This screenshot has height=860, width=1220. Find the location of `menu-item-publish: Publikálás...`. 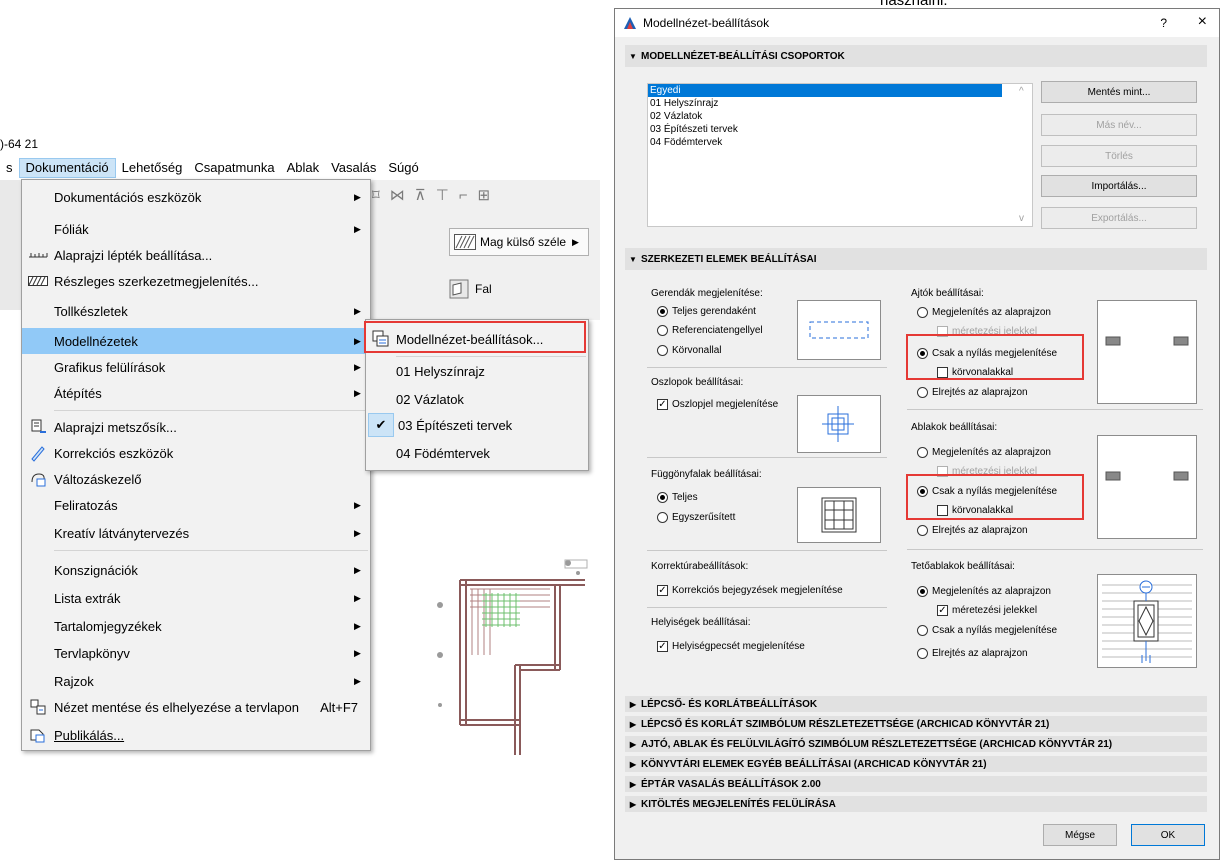

menu-item-publish: Publikálás... is located at coordinates (196, 735).